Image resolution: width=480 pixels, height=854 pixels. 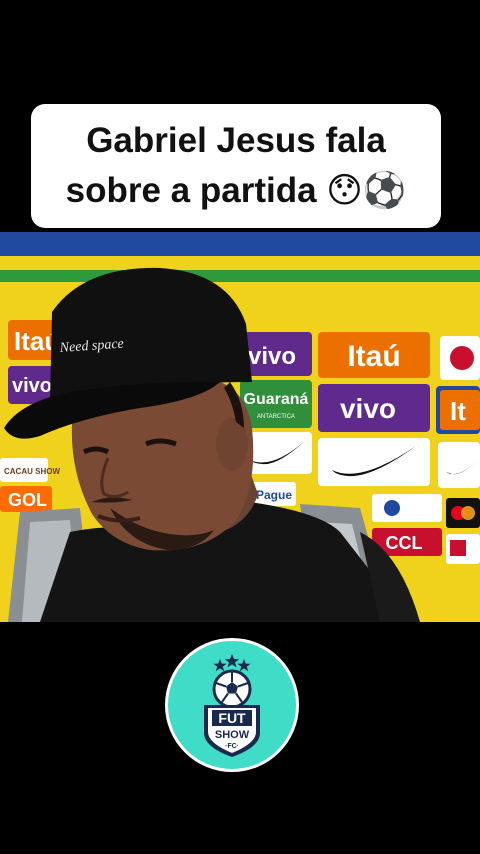 I want to click on cacau-board, so click(x=460, y=358).